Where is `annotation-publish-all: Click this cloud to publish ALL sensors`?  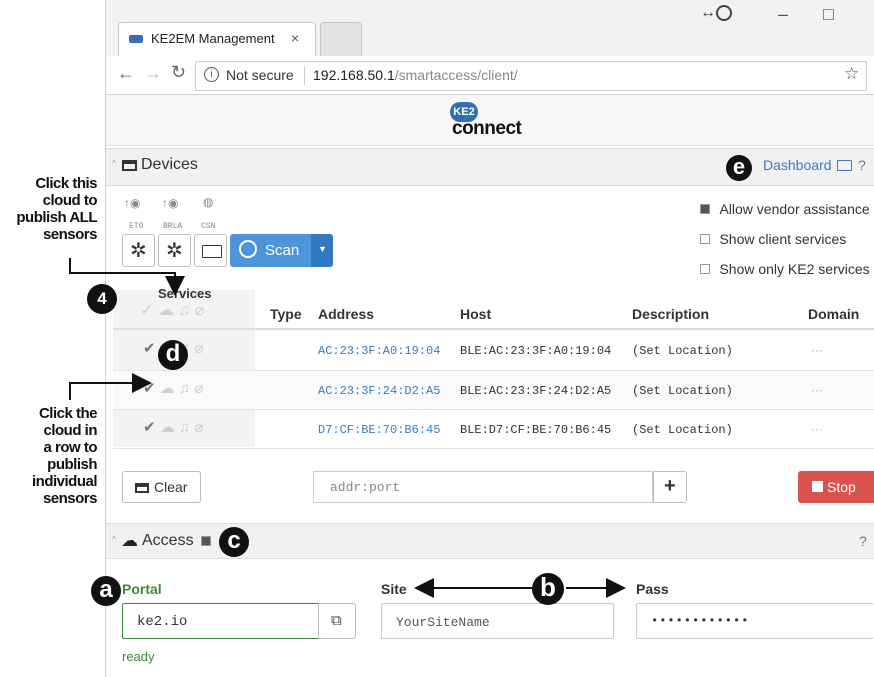
annotation-publish-all: Click this cloud to publish ALL sensors is located at coordinates (56, 209).